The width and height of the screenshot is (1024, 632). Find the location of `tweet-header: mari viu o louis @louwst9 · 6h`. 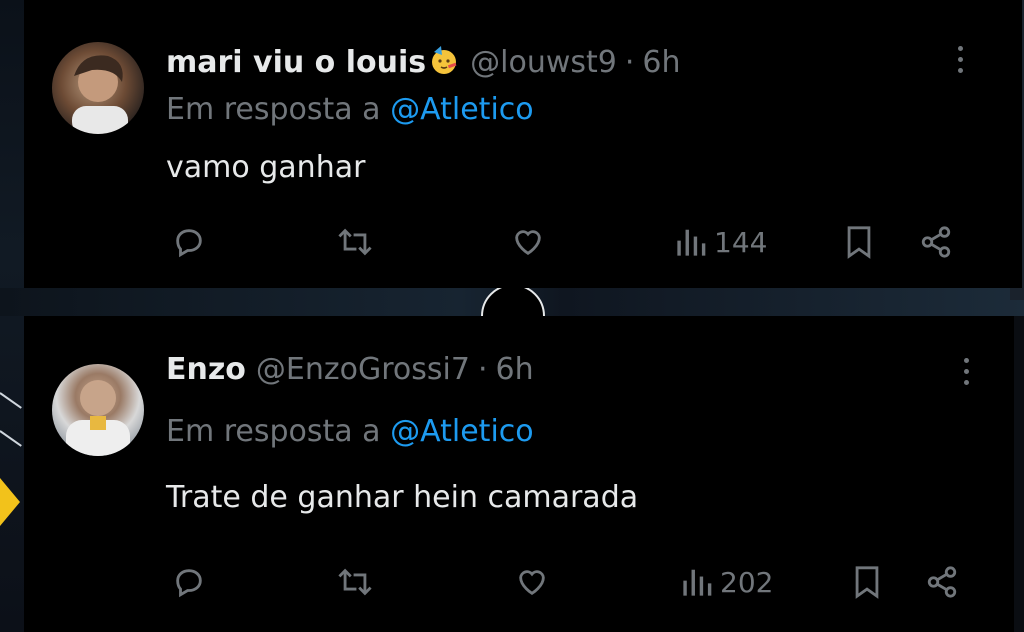

tweet-header: mari viu o louis @louwst9 · 6h is located at coordinates (423, 60).